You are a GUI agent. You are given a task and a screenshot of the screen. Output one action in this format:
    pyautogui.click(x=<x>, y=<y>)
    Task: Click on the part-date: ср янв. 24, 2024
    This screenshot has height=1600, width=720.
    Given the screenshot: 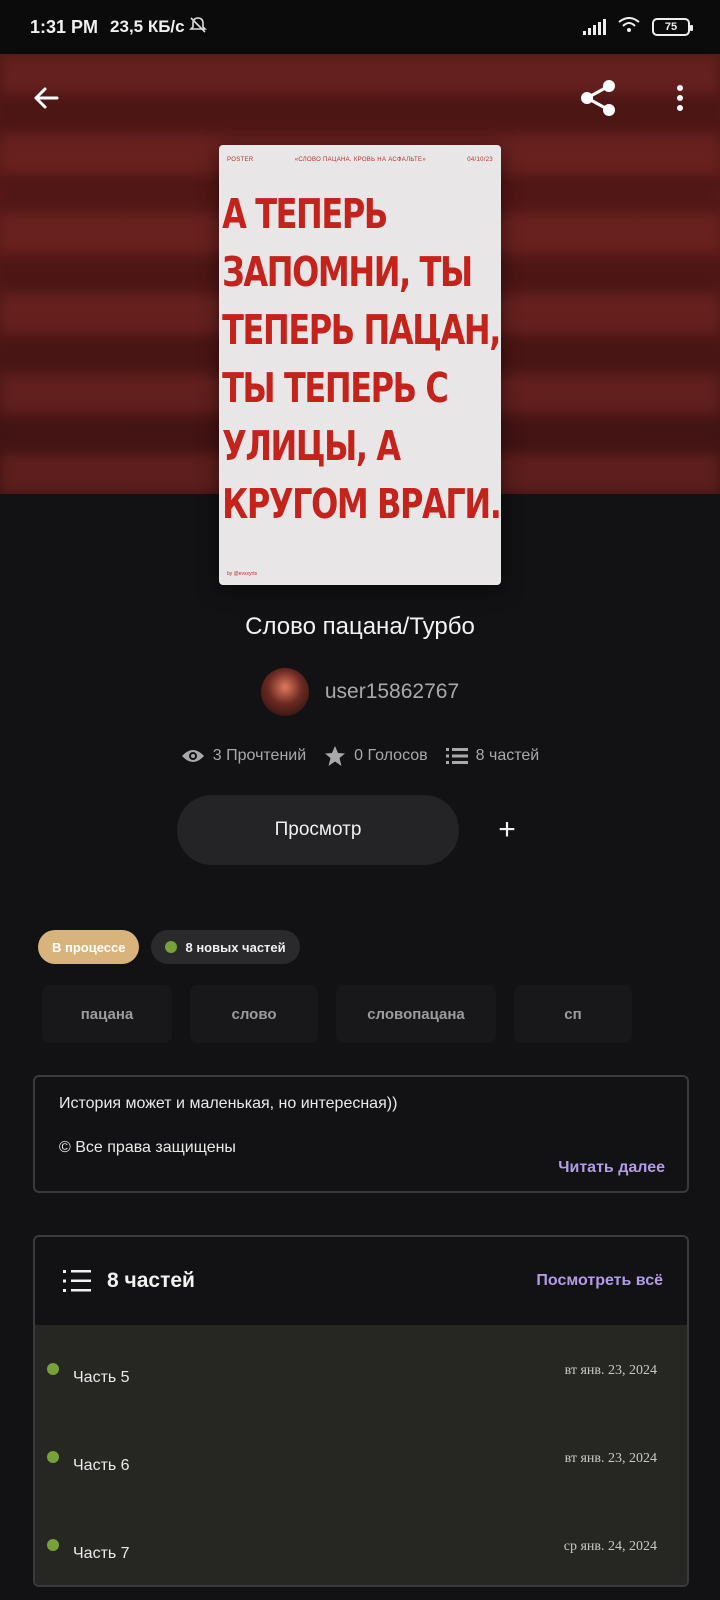 What is the action you would take?
    pyautogui.click(x=610, y=1546)
    